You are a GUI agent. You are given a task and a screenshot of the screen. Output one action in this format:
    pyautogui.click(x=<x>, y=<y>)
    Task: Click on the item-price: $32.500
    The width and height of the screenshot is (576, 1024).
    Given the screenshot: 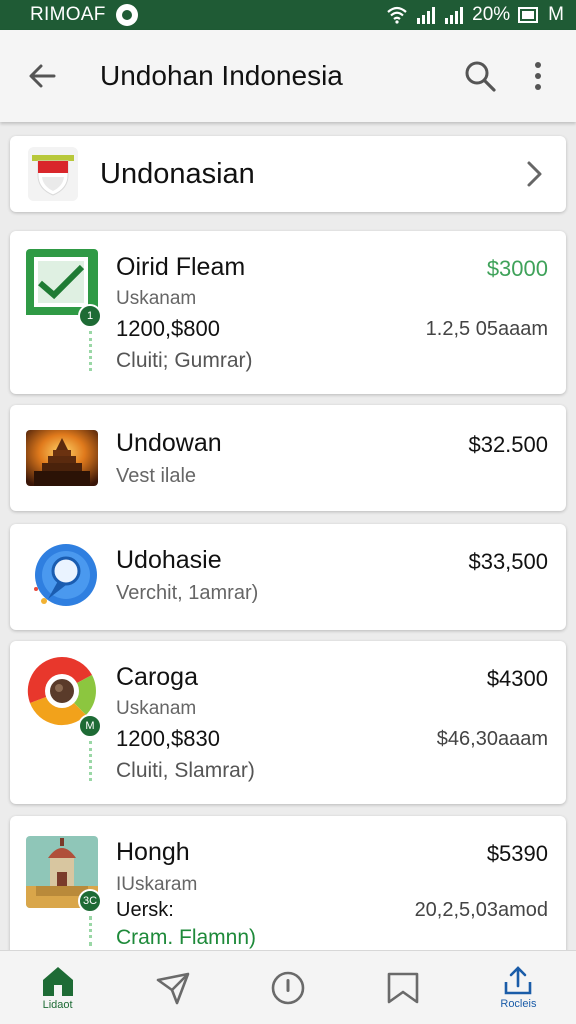 What is the action you would take?
    pyautogui.click(x=508, y=444)
    